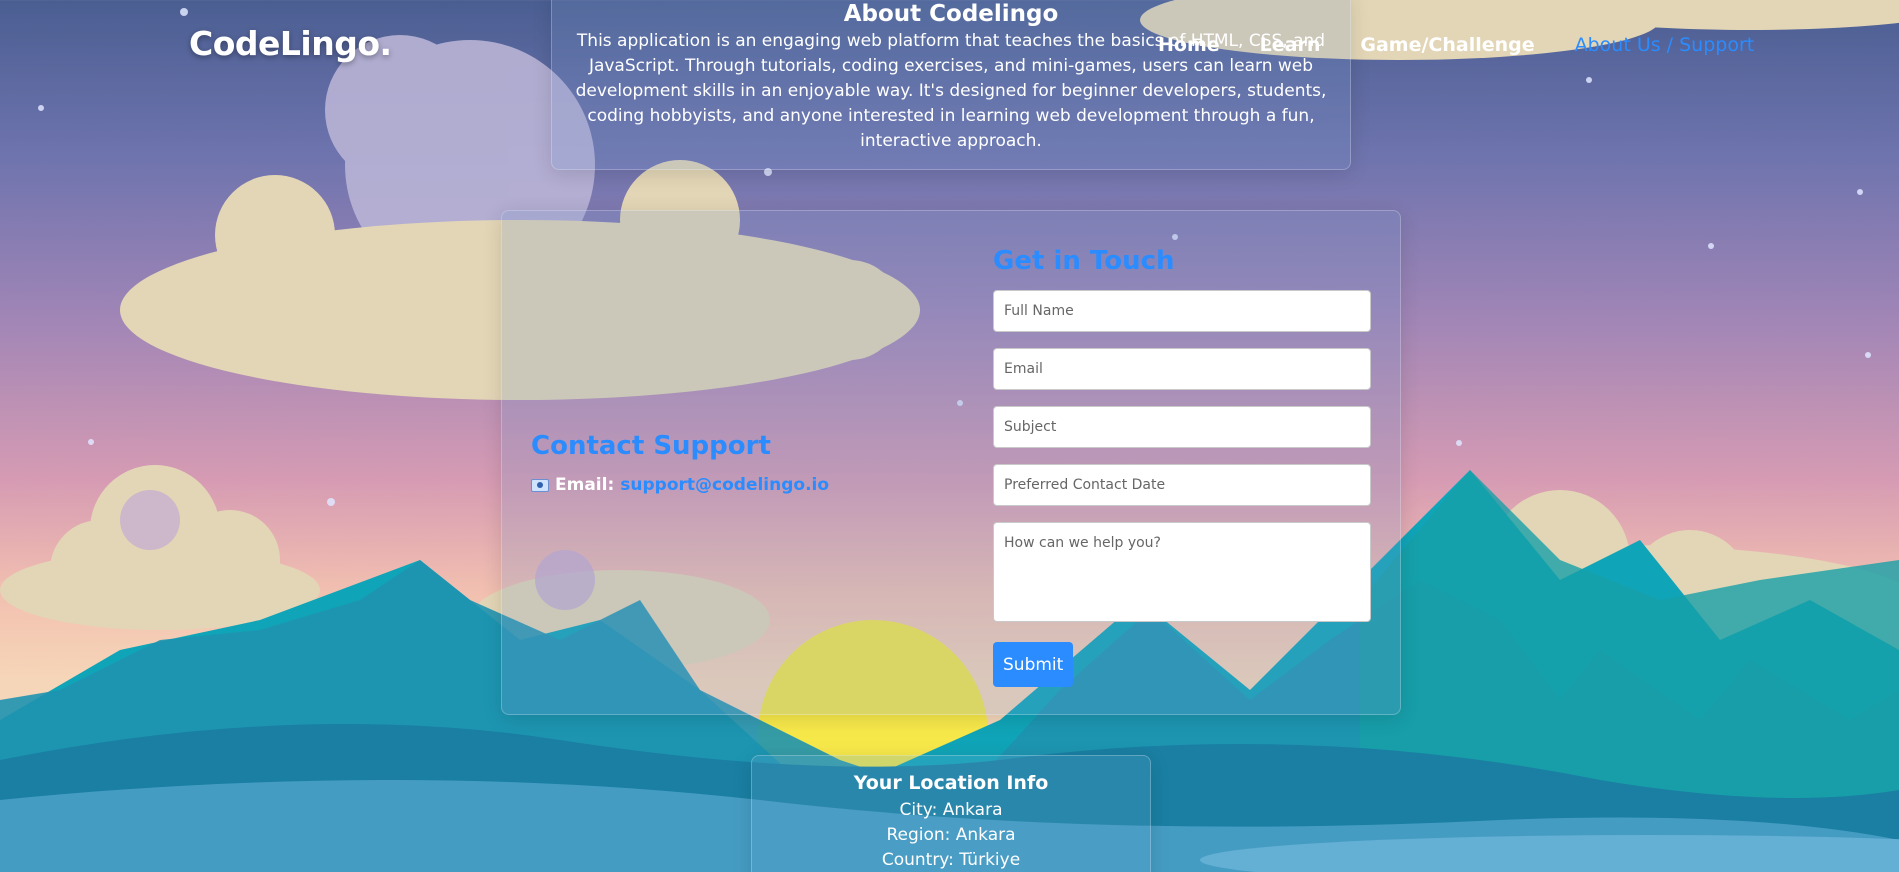  What do you see at coordinates (1290, 45) in the screenshot?
I see `nav-learn: Learn` at bounding box center [1290, 45].